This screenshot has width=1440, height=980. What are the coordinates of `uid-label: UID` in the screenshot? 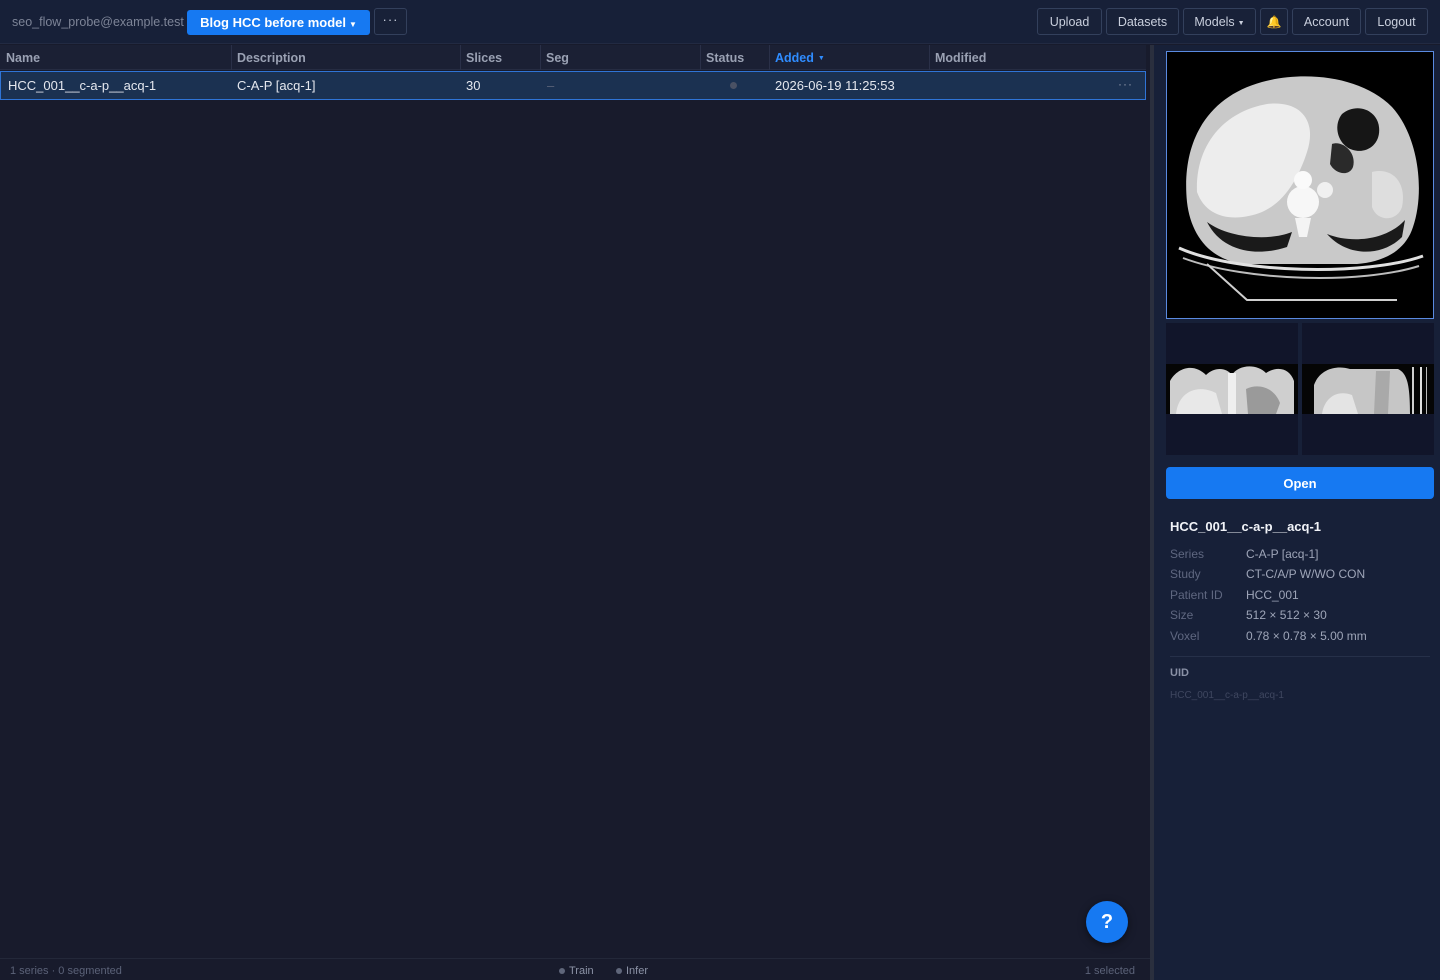 It's located at (1179, 673).